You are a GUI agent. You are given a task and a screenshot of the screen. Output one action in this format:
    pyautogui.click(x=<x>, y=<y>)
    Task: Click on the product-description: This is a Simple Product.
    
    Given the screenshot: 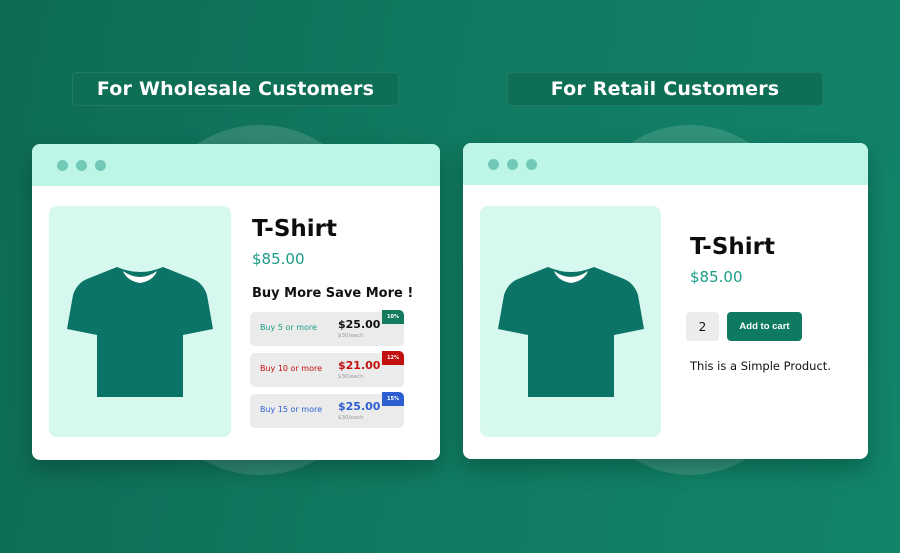 What is the action you would take?
    pyautogui.click(x=760, y=366)
    